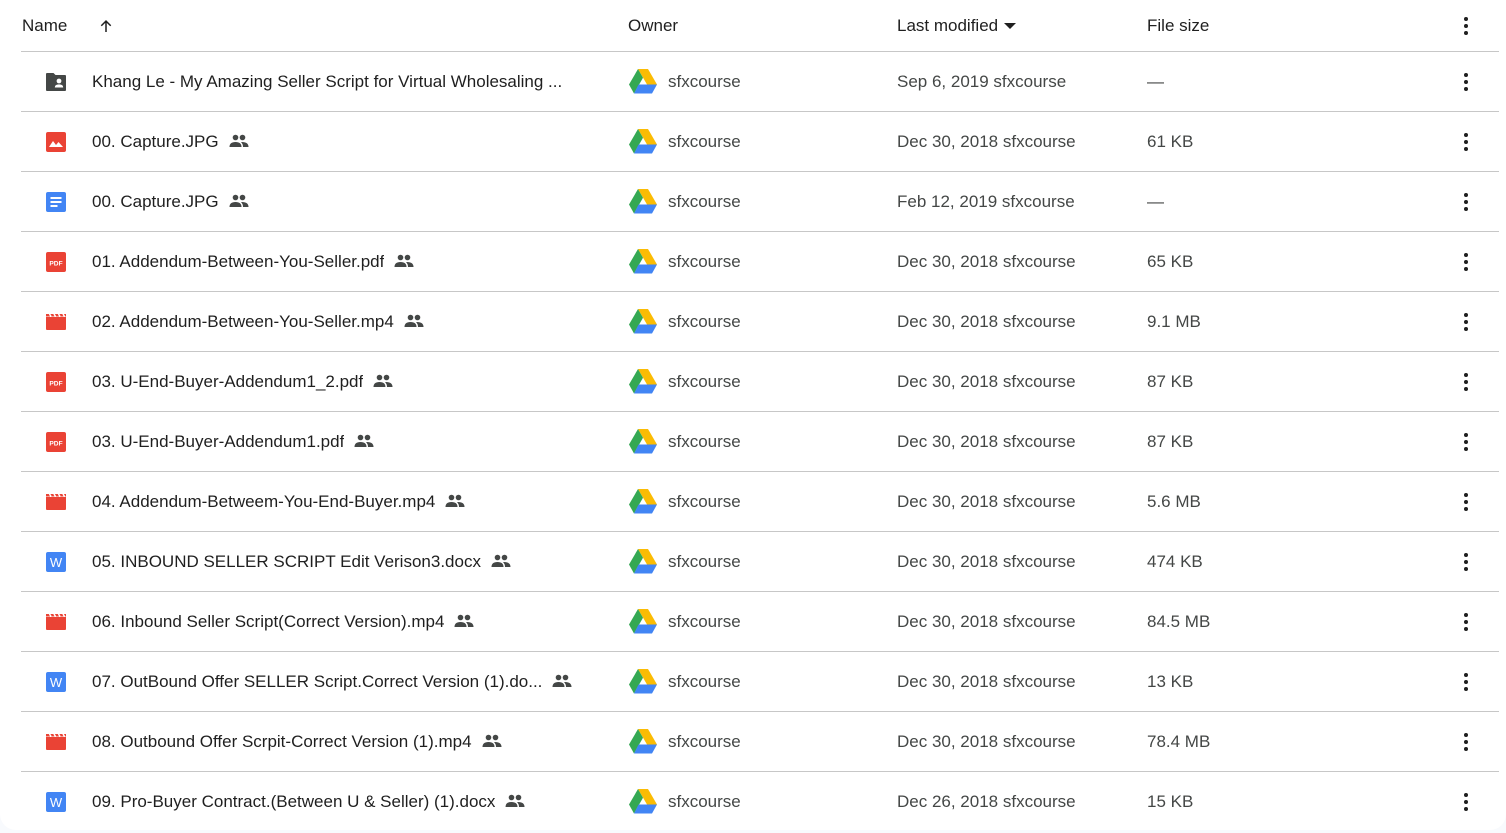  What do you see at coordinates (947, 26) in the screenshot?
I see `header-last-modified: Last modified` at bounding box center [947, 26].